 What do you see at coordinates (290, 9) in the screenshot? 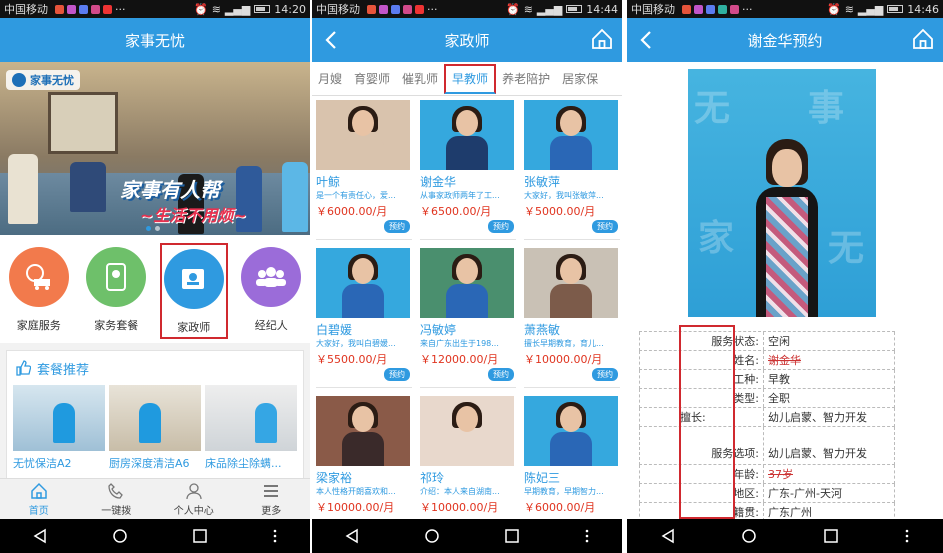
I see `clock: 14:20` at bounding box center [290, 9].